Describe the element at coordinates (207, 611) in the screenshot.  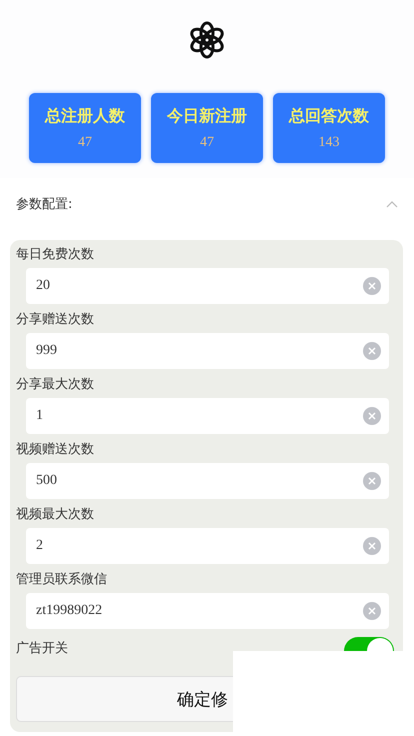
I see `input-field: zt19989022` at that location.